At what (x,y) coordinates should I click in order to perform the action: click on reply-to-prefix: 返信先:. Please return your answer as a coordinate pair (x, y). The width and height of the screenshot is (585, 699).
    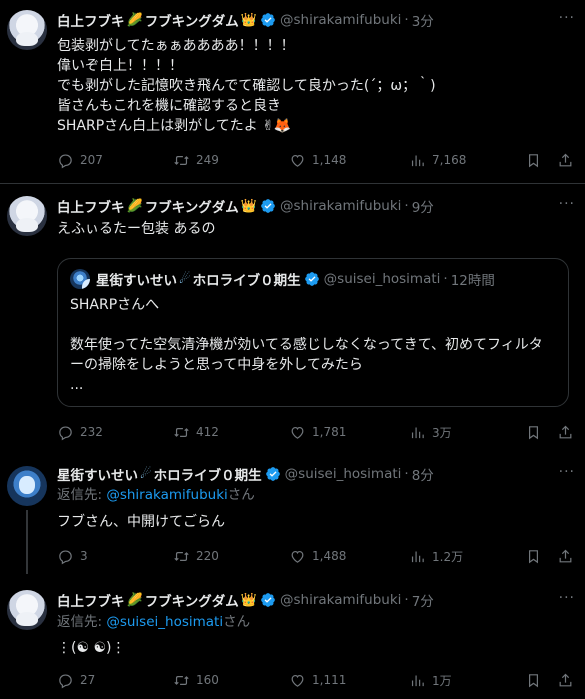
    Looking at the image, I should click on (82, 622).